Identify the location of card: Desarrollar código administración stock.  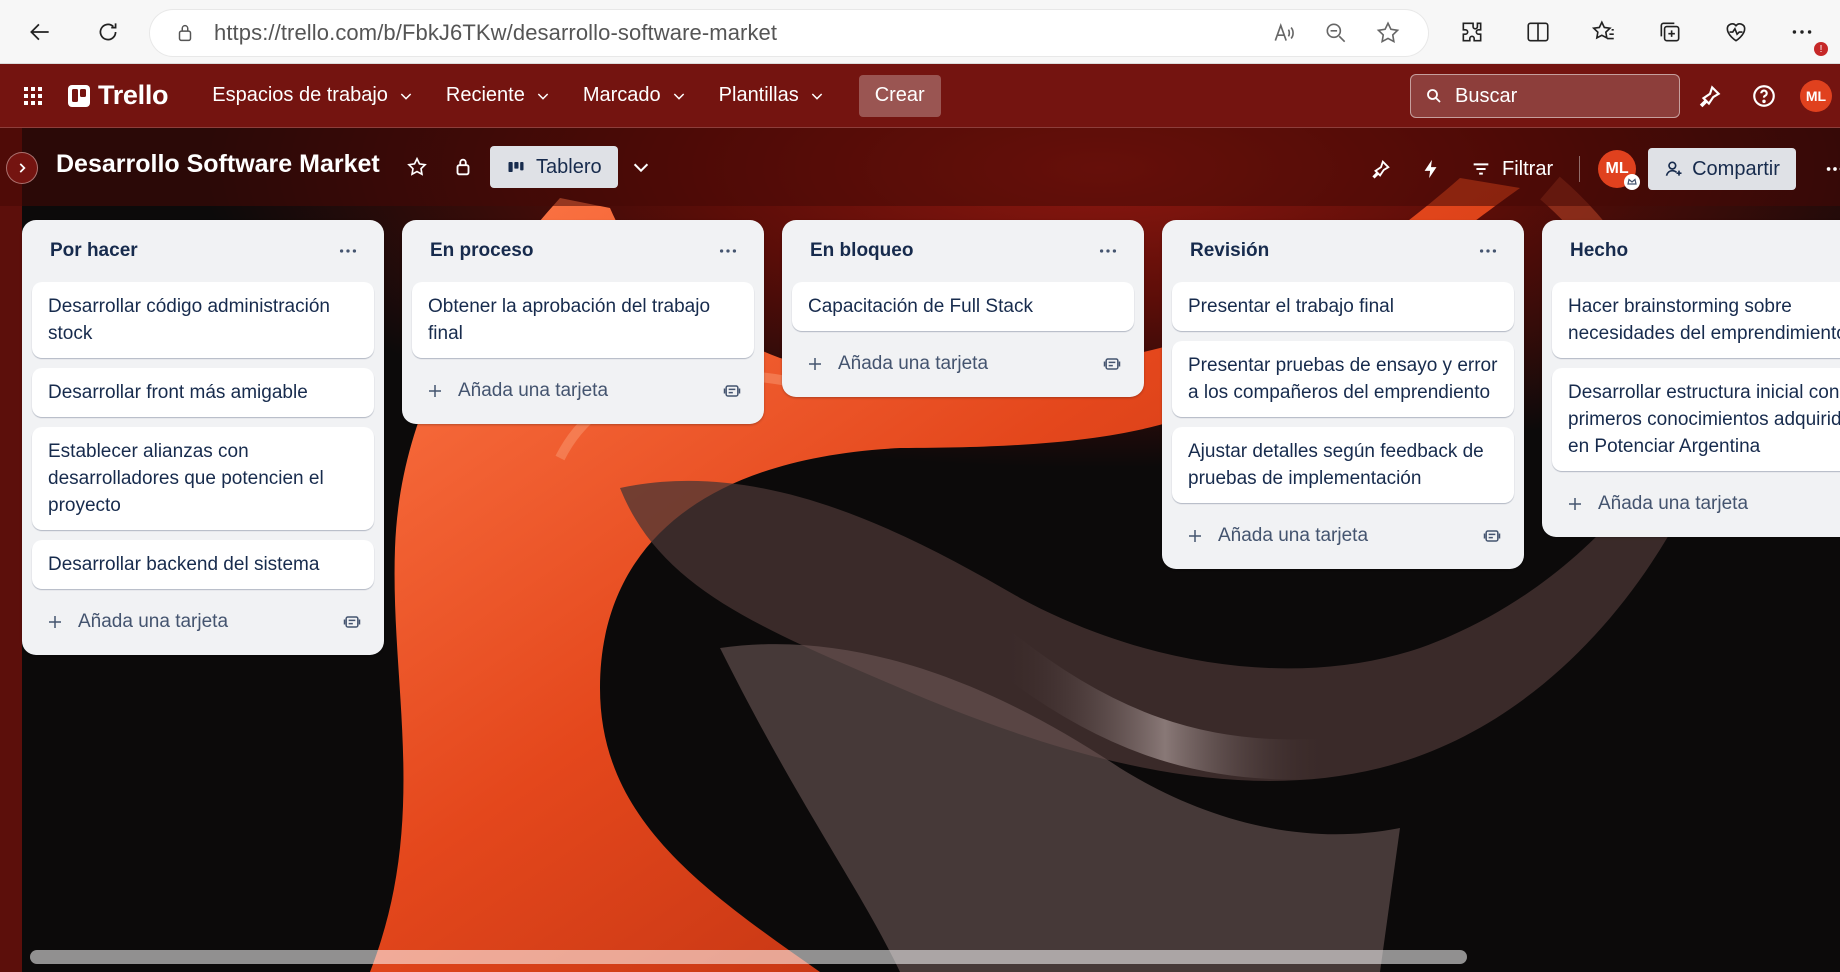
(203, 320).